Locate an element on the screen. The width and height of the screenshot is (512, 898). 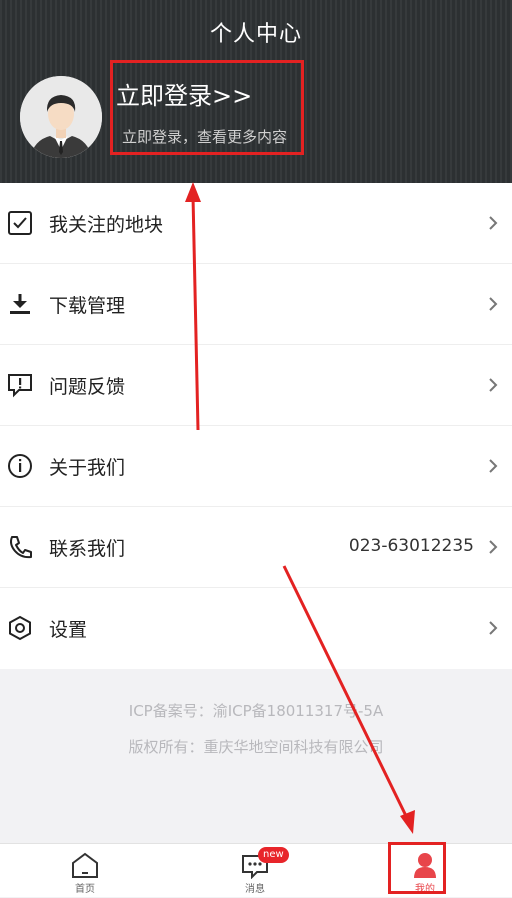
avatar-person-icon is located at coordinates (61, 117).